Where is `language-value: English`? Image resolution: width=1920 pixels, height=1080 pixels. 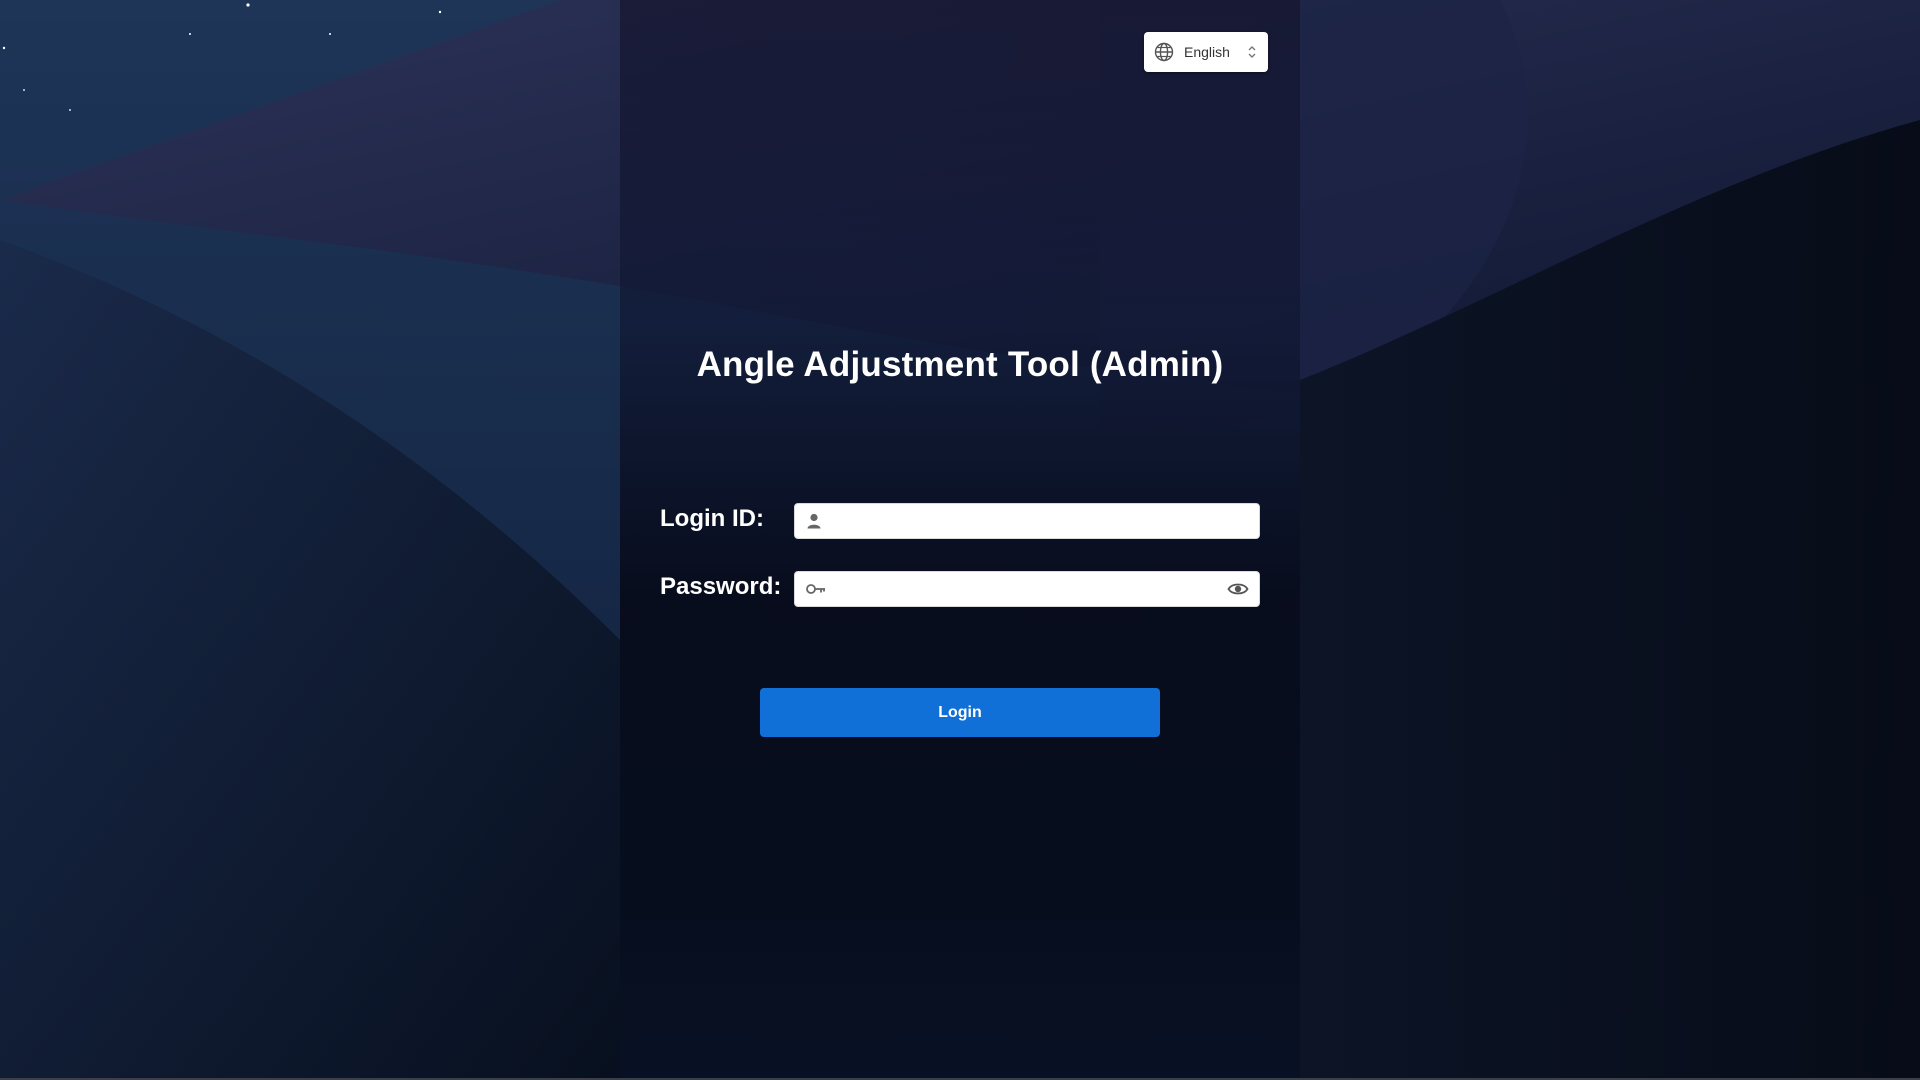 language-value: English is located at coordinates (1207, 52).